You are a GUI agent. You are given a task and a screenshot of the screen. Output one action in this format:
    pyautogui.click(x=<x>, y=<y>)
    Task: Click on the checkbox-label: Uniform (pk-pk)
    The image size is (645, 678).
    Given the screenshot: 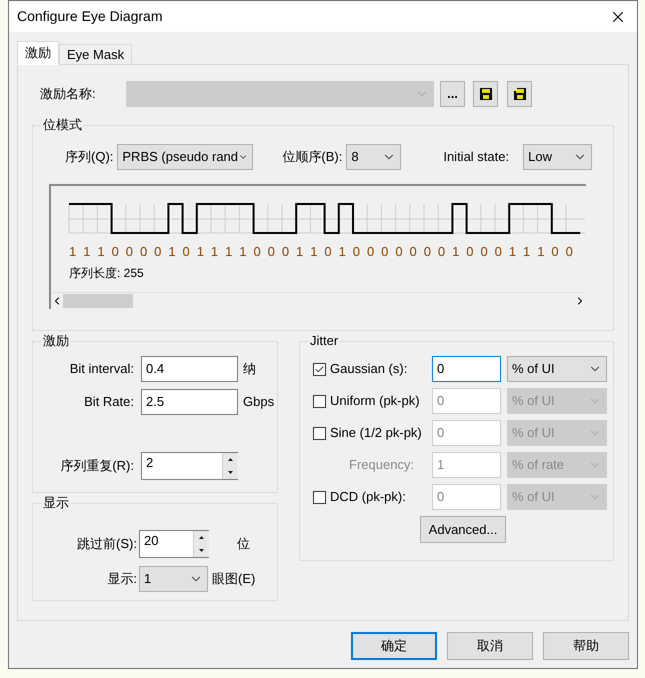 What is the action you would take?
    pyautogui.click(x=375, y=401)
    